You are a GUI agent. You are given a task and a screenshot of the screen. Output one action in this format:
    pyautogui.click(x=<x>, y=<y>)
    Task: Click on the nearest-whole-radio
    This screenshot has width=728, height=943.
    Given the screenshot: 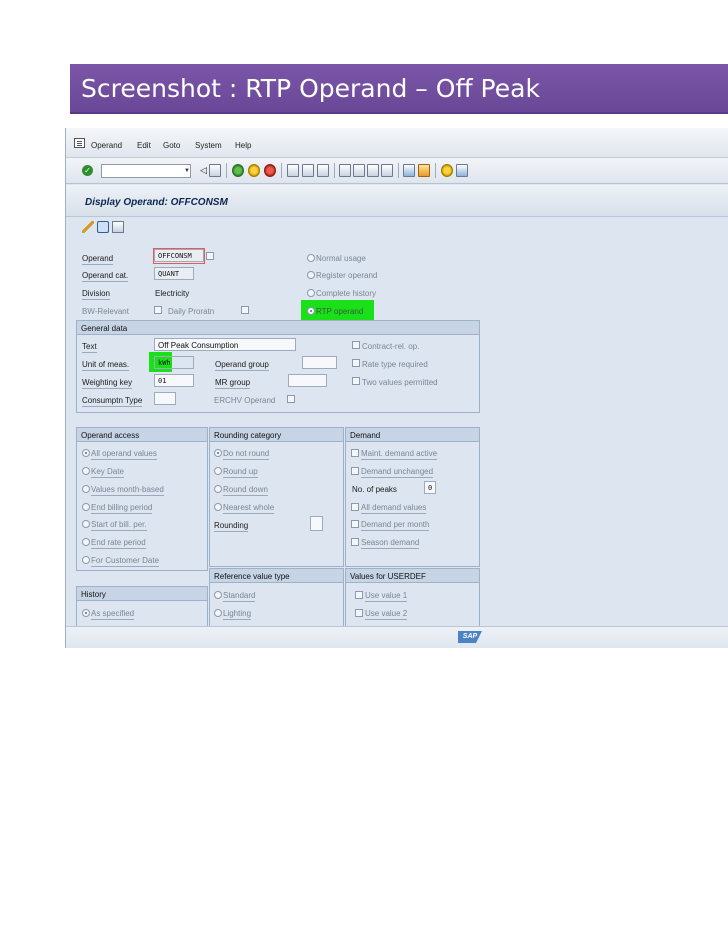 What is the action you would take?
    pyautogui.click(x=218, y=507)
    